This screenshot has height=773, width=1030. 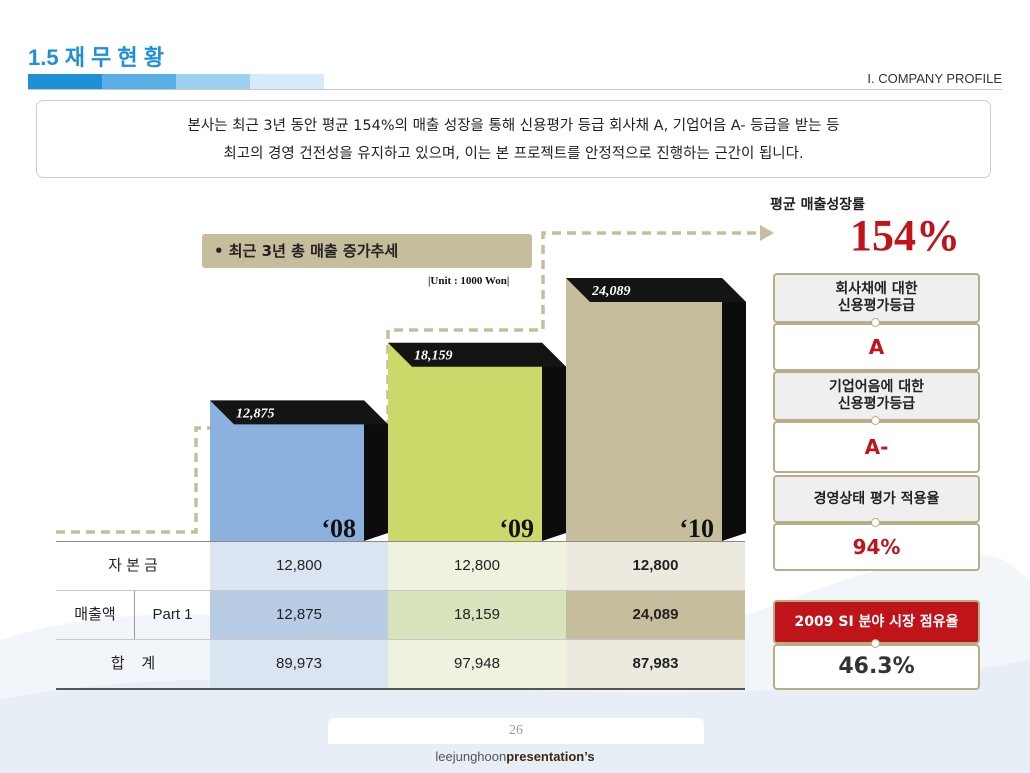 I want to click on brand-suffix: presentation’s, so click(x=550, y=756).